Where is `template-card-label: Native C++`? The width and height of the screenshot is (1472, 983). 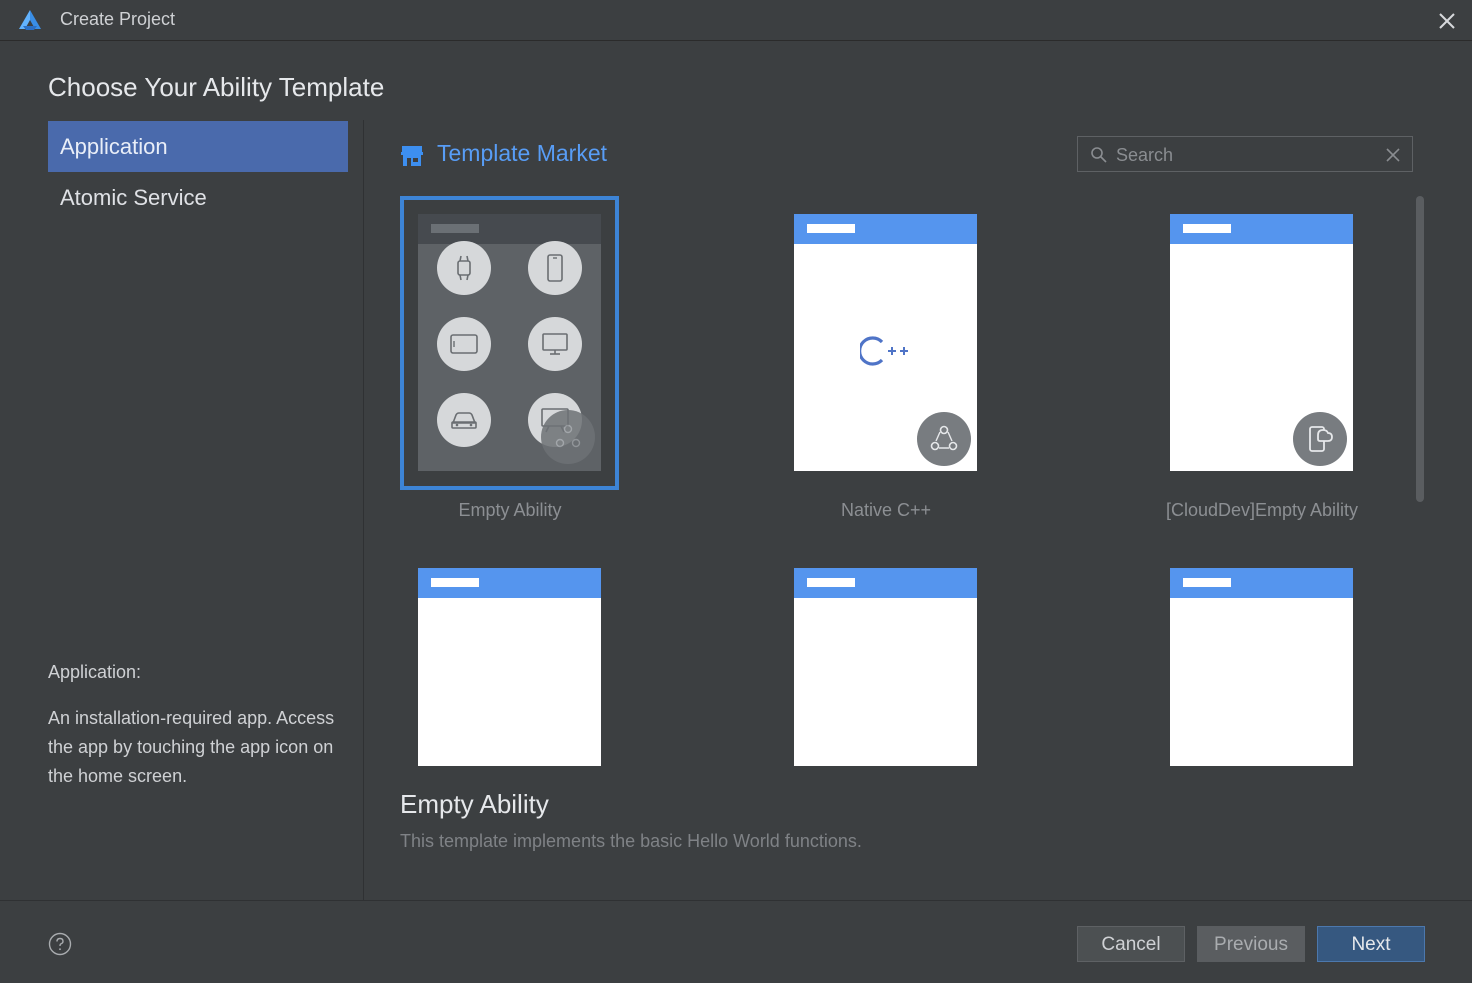
template-card-label: Native C++ is located at coordinates (886, 510).